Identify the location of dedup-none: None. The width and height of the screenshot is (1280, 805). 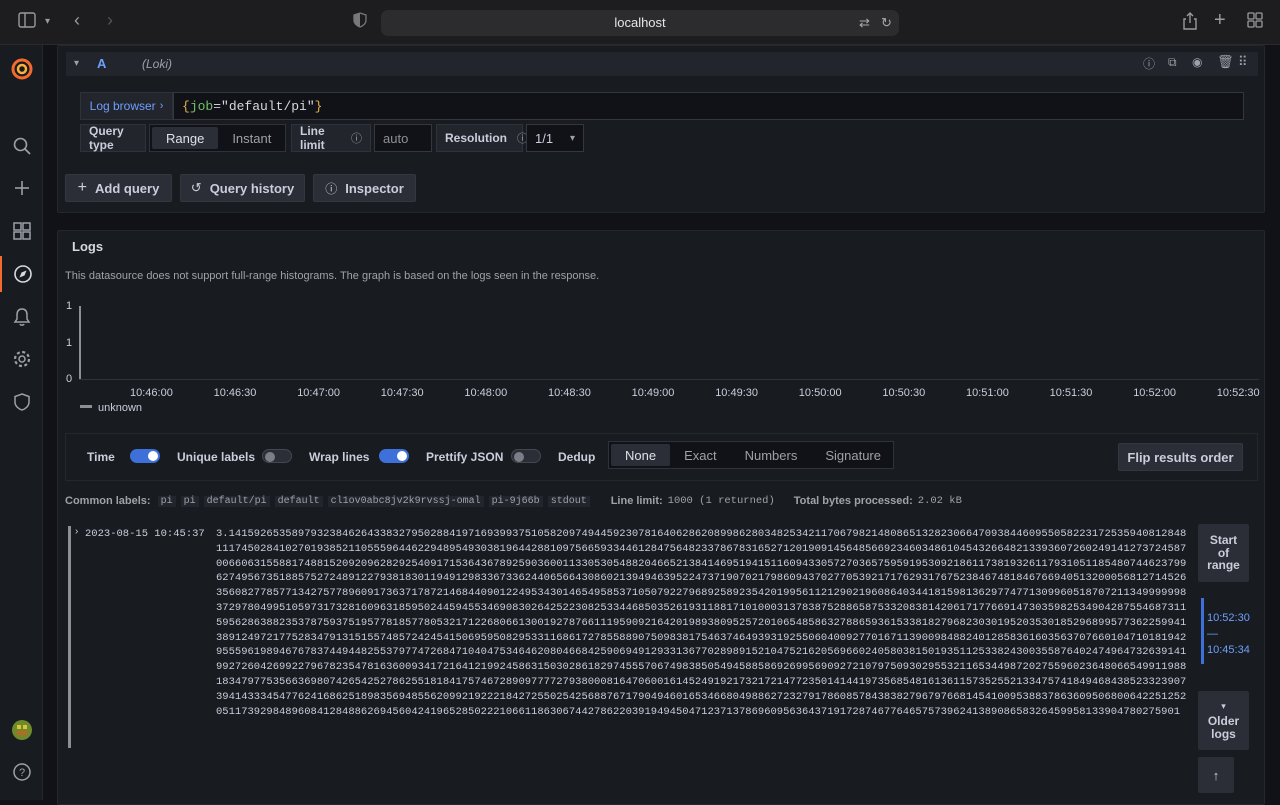
(641, 455).